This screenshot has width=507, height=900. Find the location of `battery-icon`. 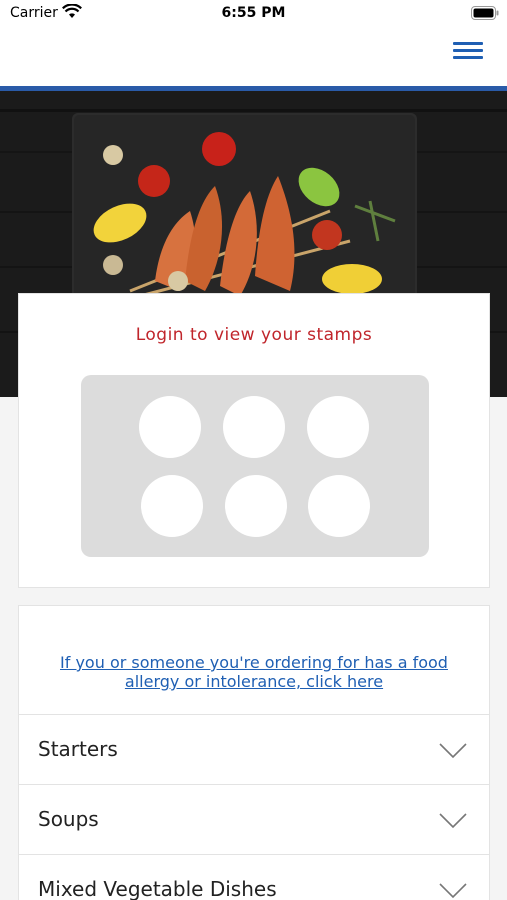

battery-icon is located at coordinates (485, 13).